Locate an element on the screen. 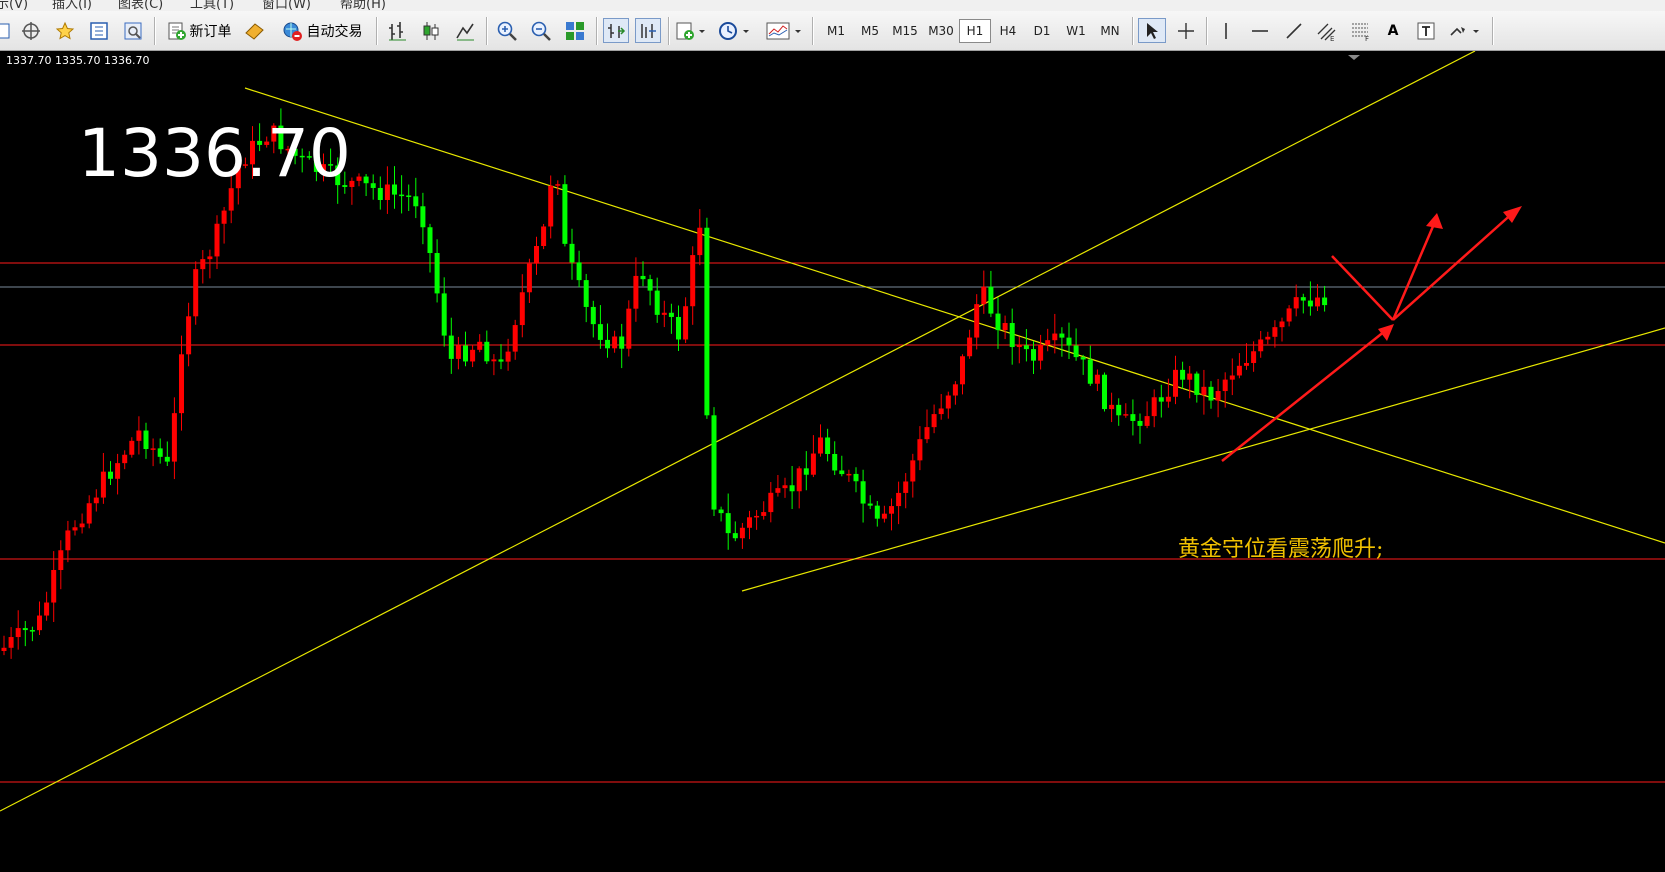 The image size is (1665, 872). navigator-icon is located at coordinates (99, 30).